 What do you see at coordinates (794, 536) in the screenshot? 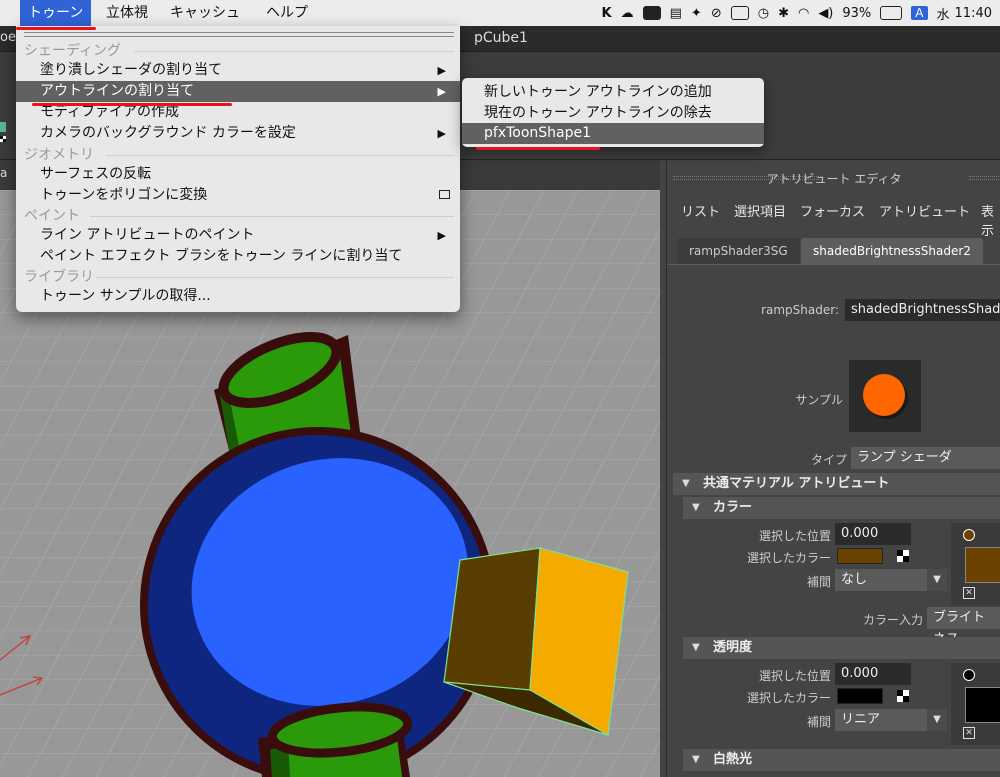
I see `color-position-label: 選択した位置` at bounding box center [794, 536].